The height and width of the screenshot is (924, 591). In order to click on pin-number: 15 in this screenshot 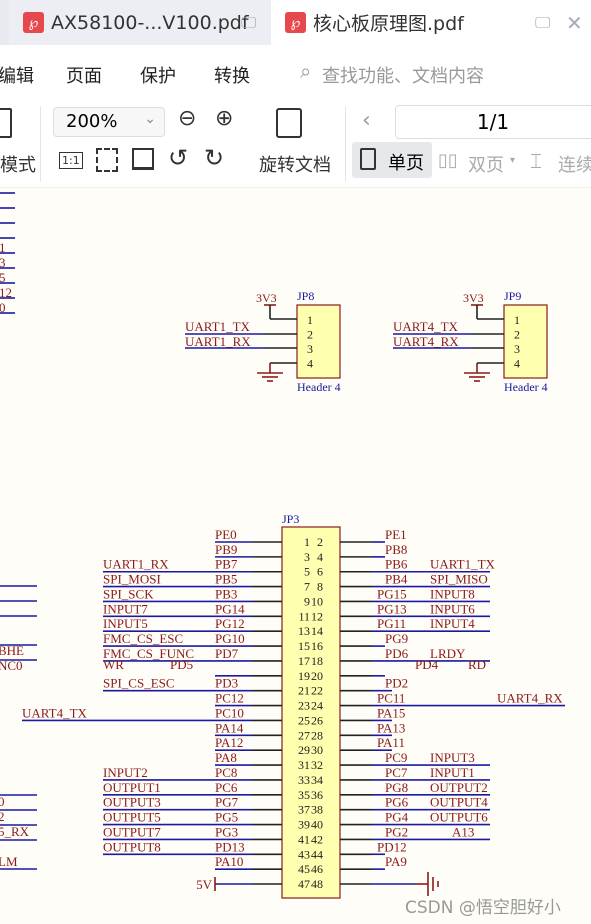, I will do `click(304, 646)`.